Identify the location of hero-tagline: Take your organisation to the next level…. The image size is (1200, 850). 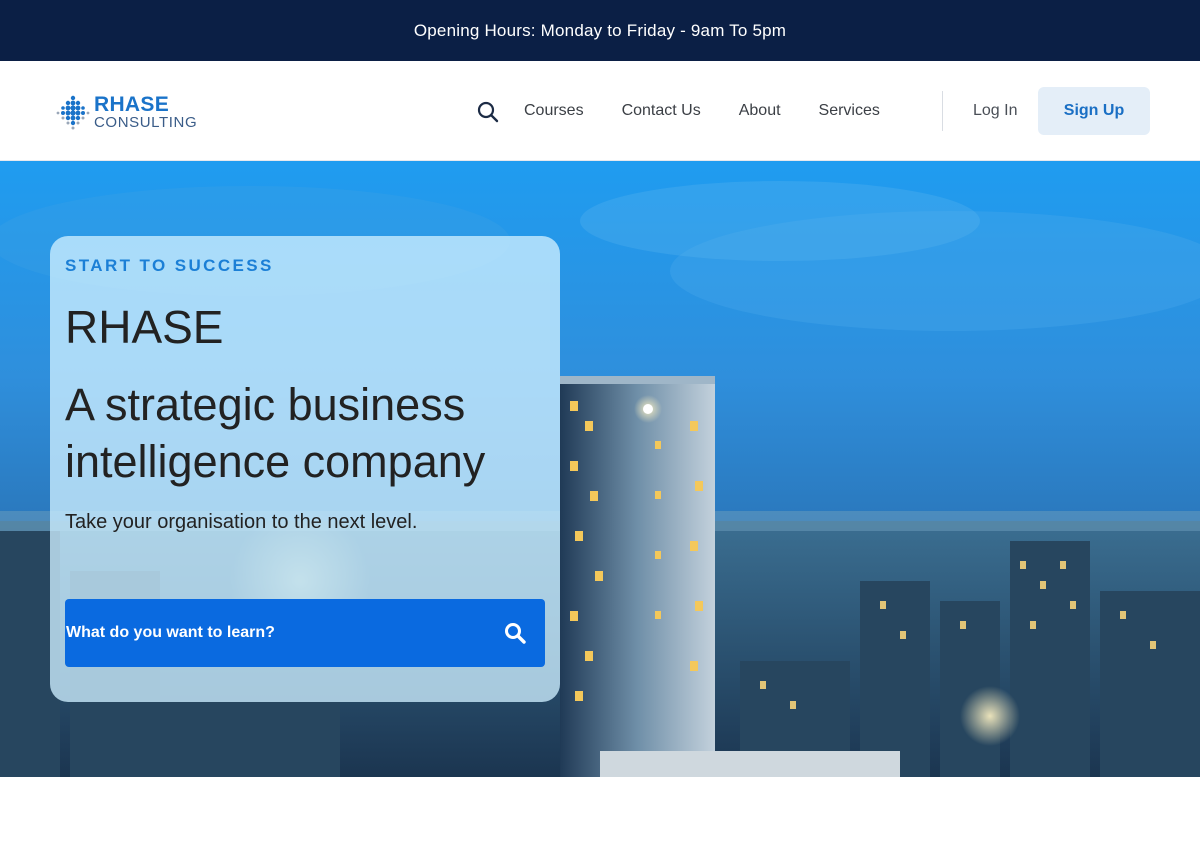
(241, 522).